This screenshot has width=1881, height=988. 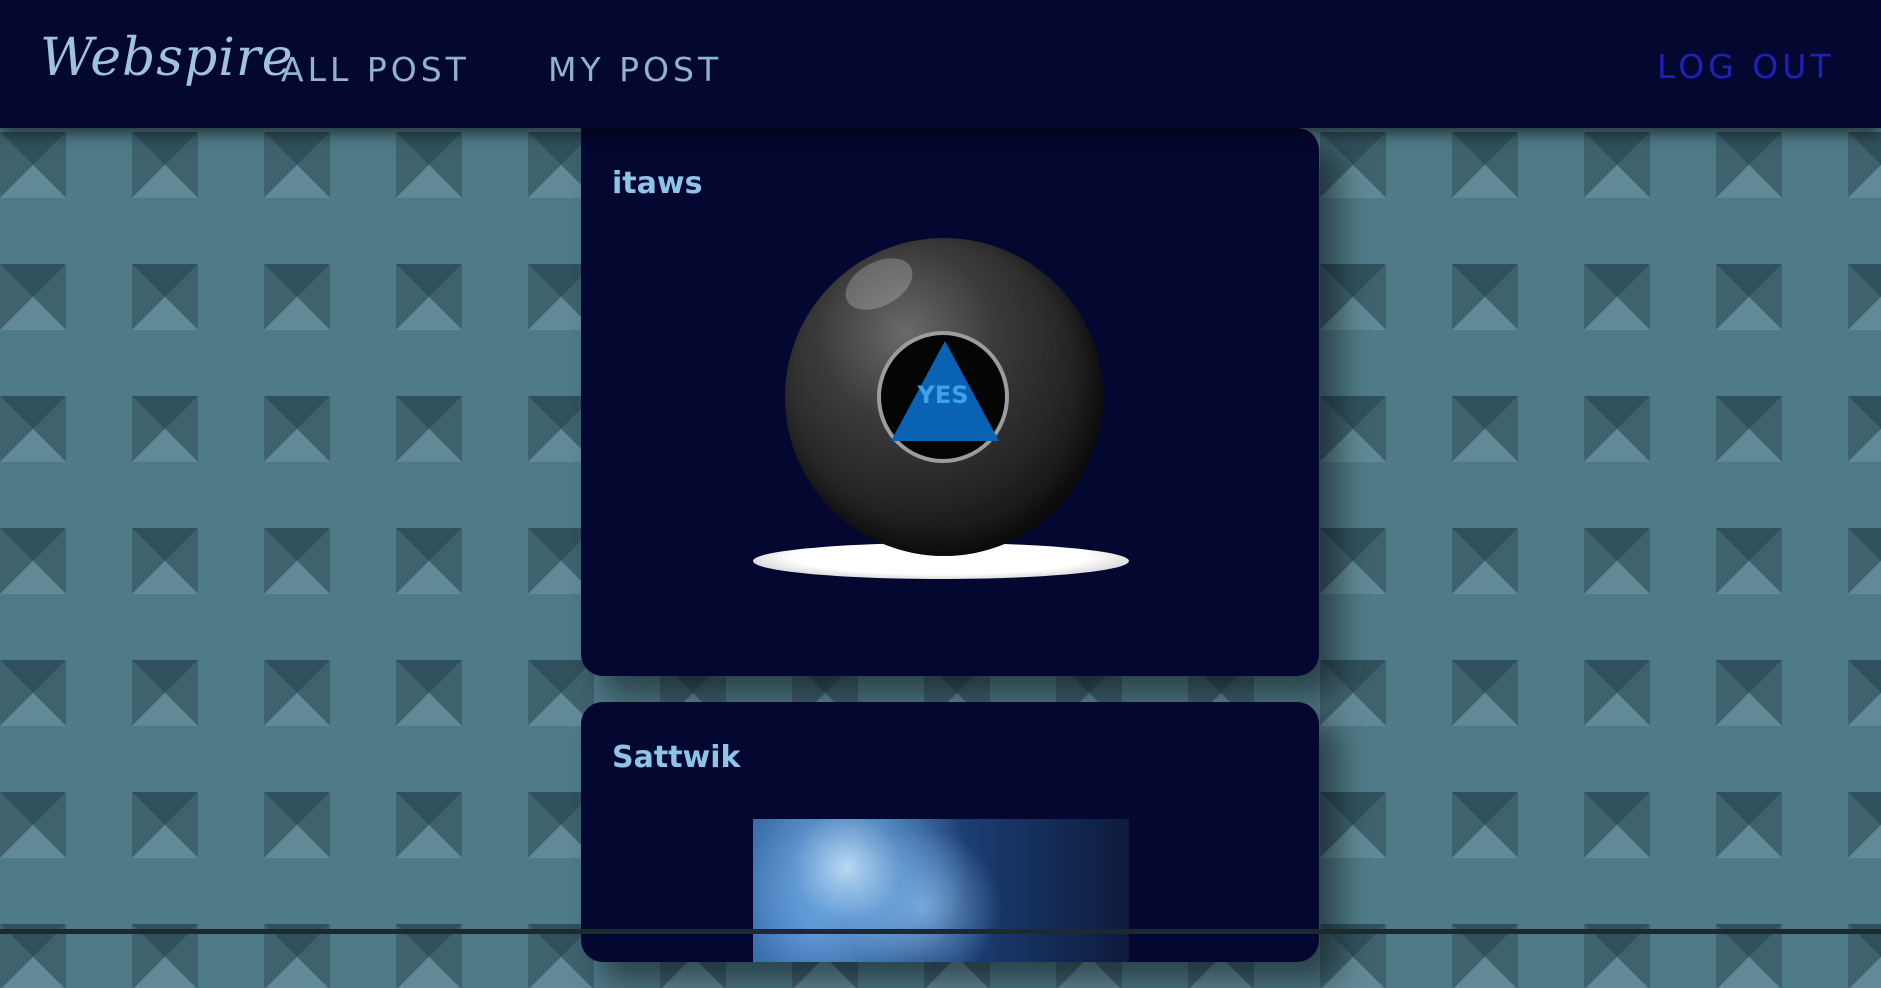 I want to click on ball-highlight, so click(x=879, y=284).